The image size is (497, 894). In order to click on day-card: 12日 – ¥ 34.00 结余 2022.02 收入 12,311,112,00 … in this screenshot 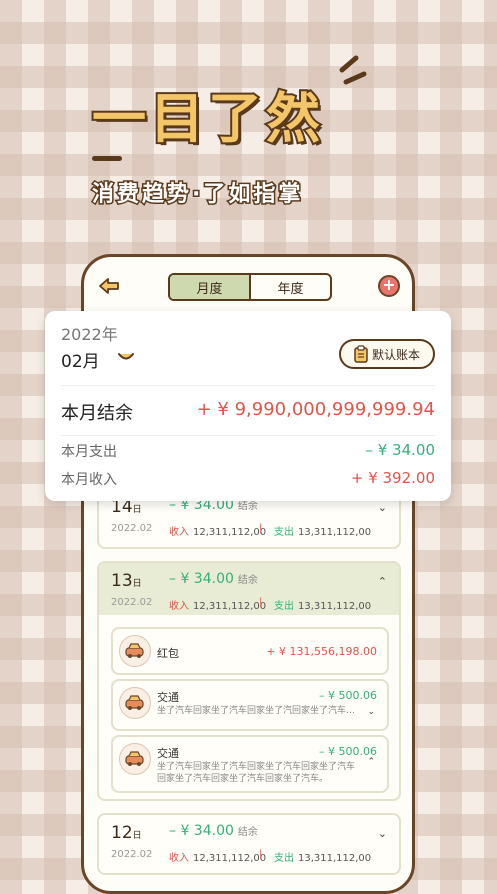, I will do `click(249, 844)`.